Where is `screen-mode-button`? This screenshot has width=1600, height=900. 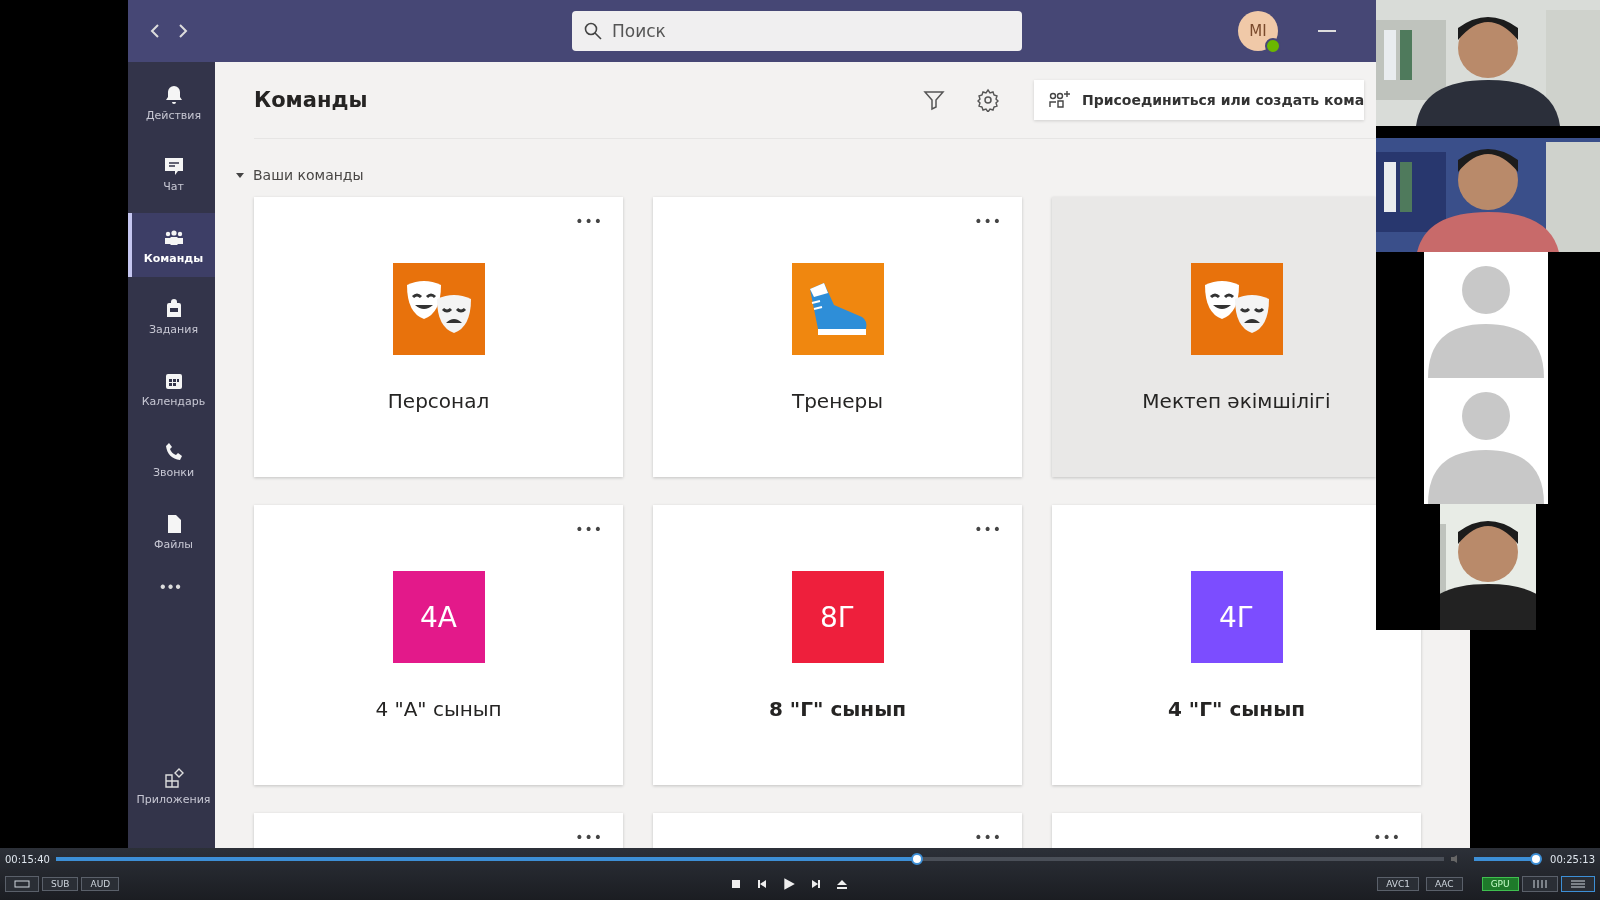
screen-mode-button is located at coordinates (22, 884).